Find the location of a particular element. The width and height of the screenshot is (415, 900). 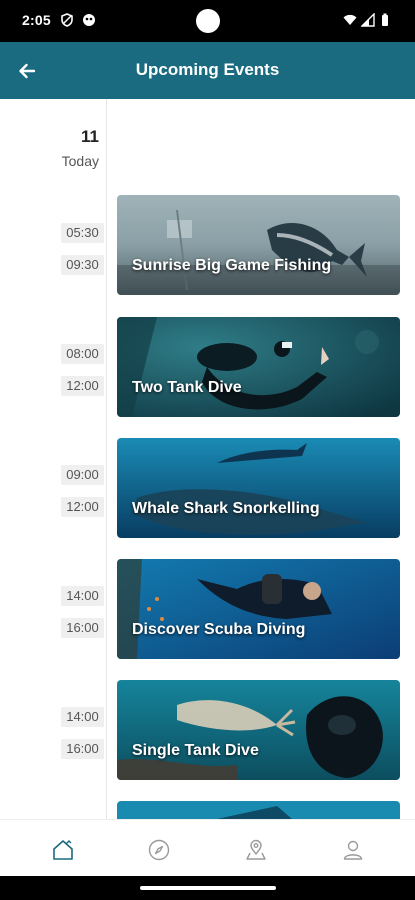

nav-home is located at coordinates (63, 850).